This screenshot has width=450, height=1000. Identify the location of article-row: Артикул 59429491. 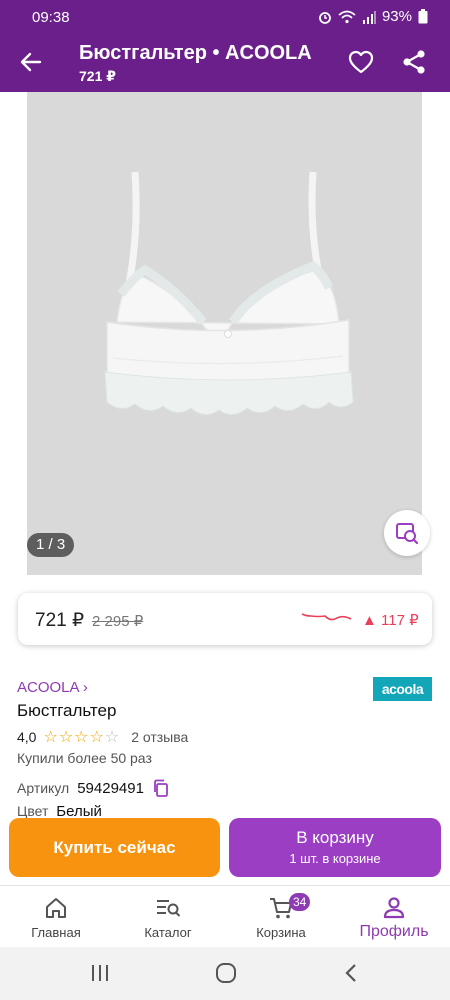
(93, 788).